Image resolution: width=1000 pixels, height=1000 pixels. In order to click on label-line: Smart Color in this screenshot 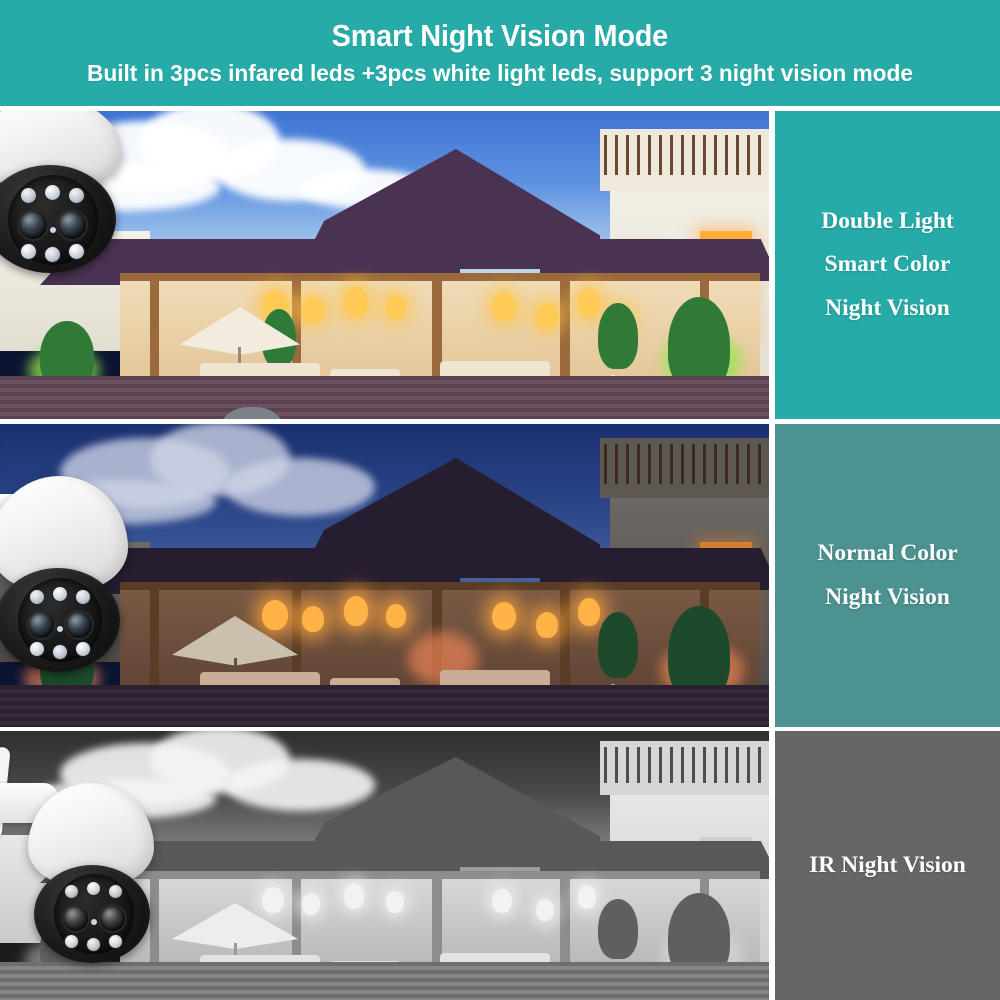, I will do `click(887, 264)`.